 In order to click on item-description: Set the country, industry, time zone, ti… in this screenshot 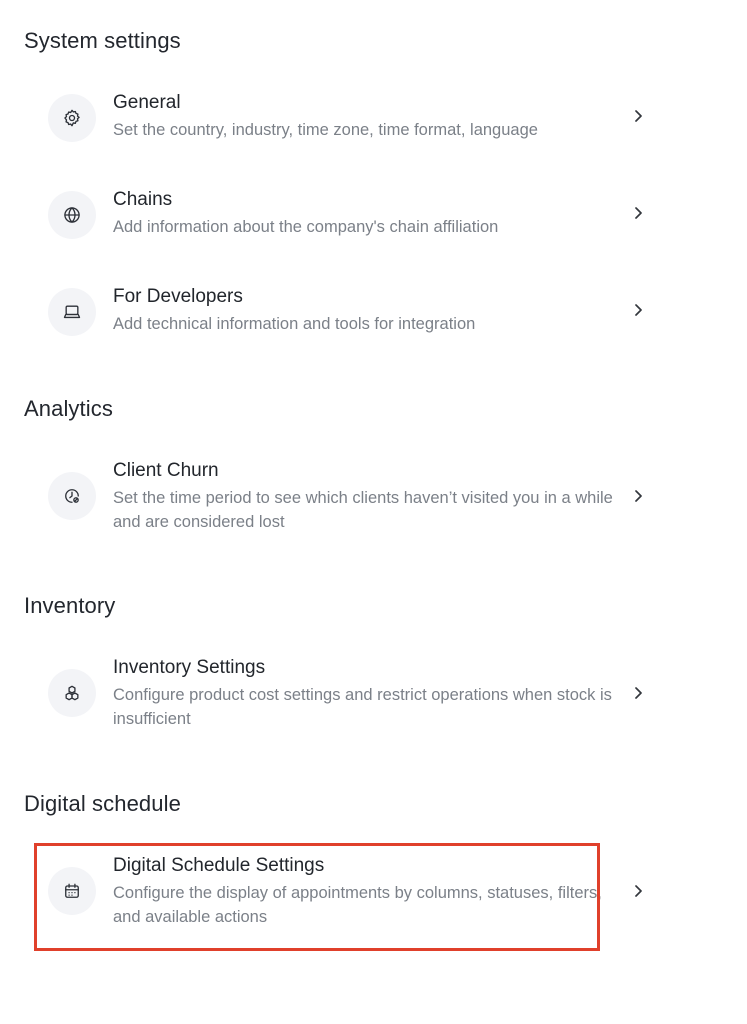, I will do `click(325, 130)`.